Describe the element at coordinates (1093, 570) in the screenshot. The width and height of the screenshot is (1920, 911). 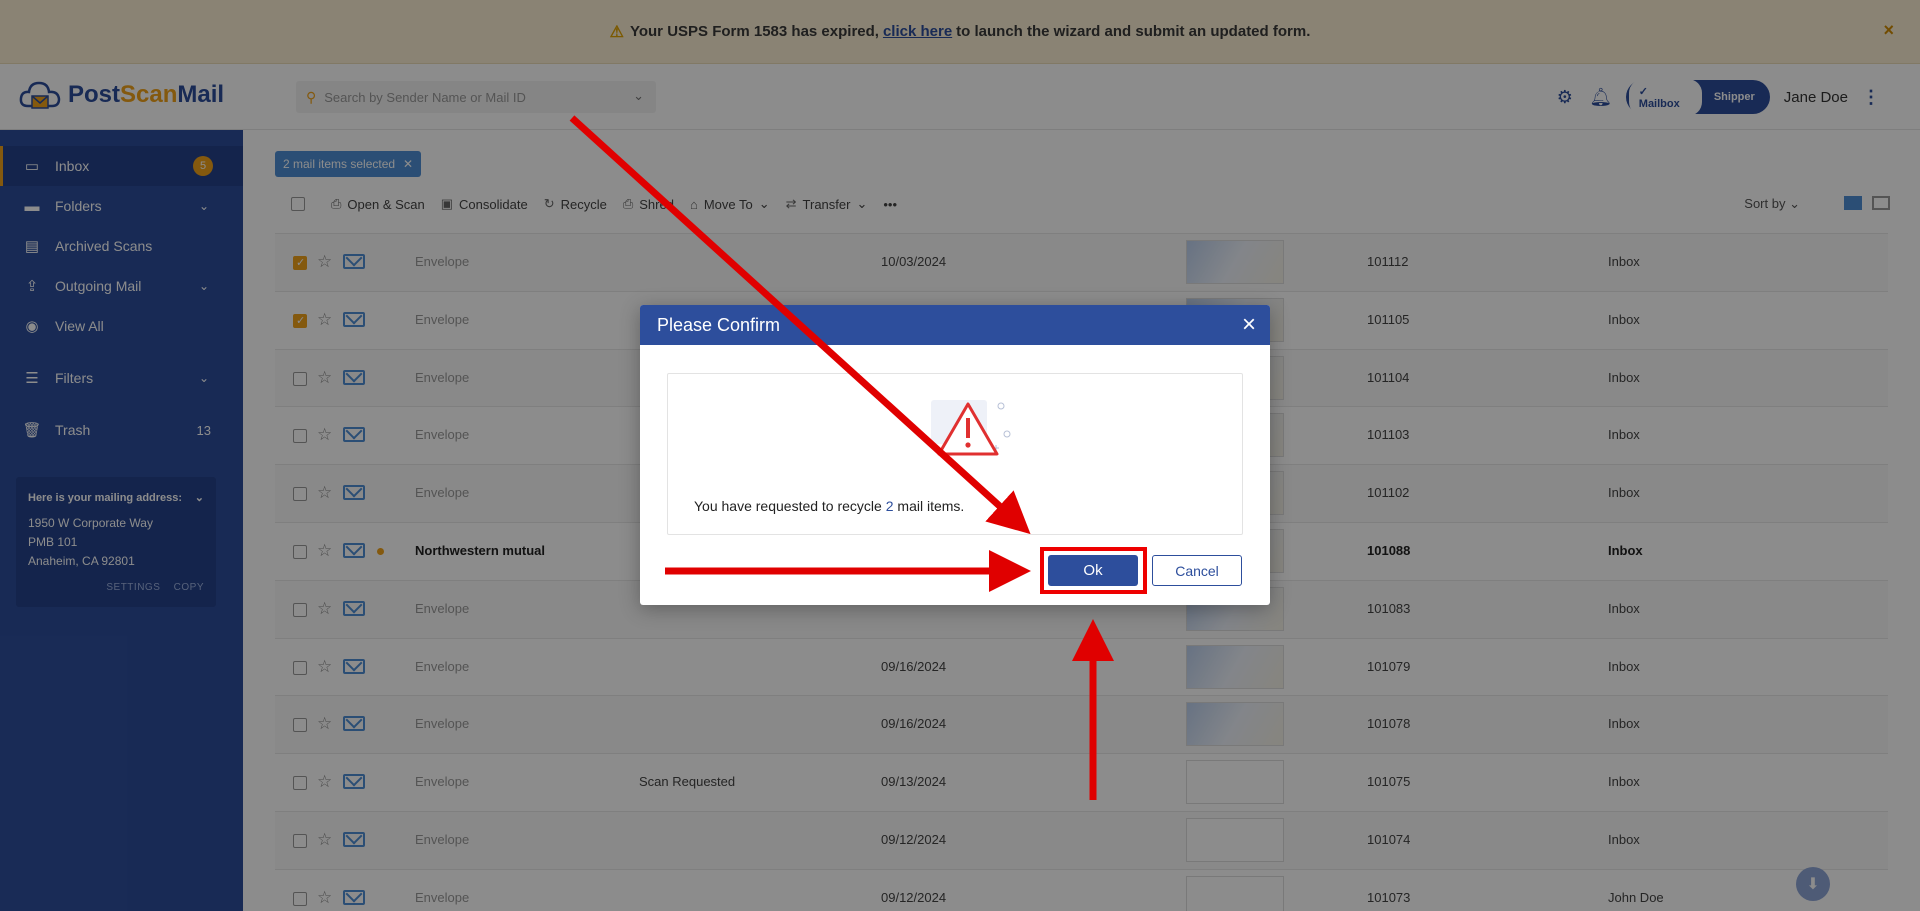
I see `ok-button: Ok` at that location.